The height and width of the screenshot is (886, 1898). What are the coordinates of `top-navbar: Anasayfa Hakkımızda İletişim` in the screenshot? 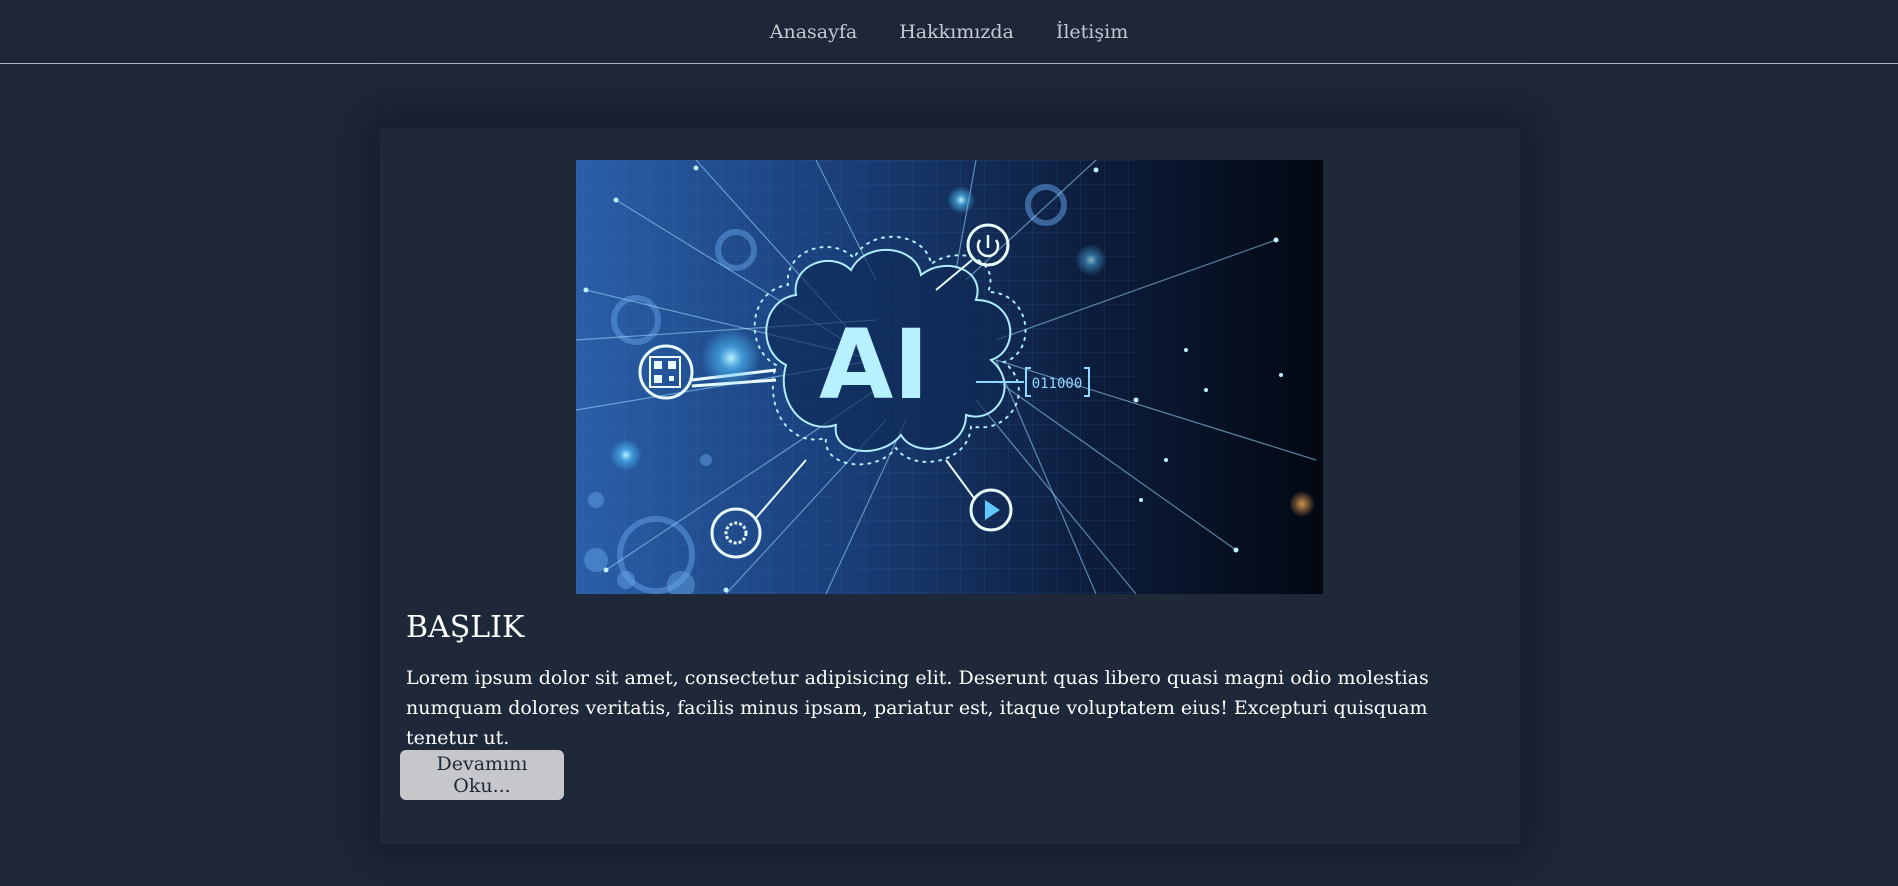 It's located at (949, 32).